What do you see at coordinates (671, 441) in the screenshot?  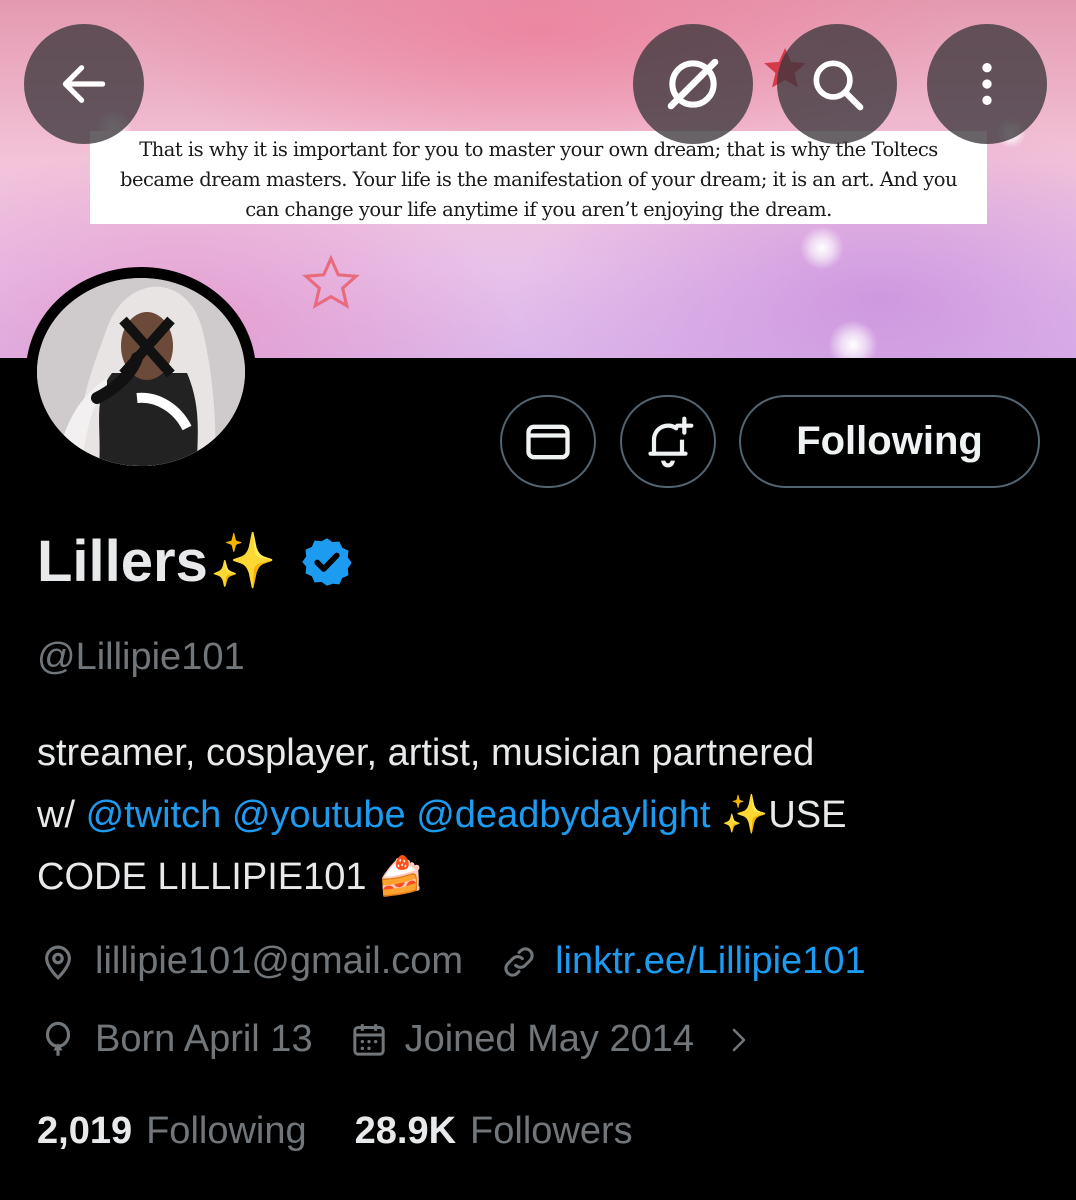 I see `bell-plus-icon` at bounding box center [671, 441].